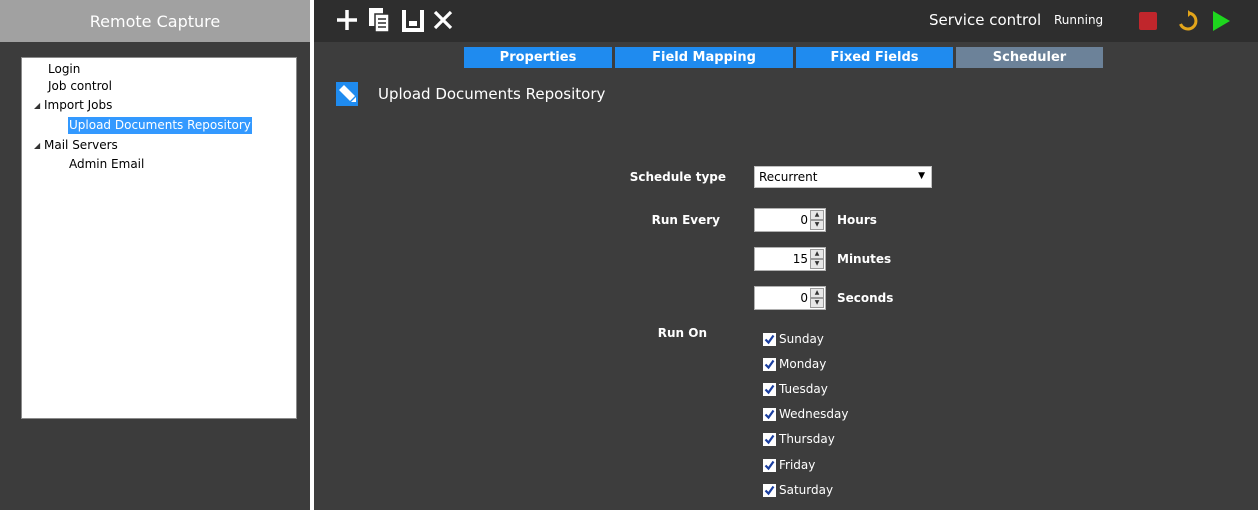 The width and height of the screenshot is (1258, 510). I want to click on copy-icon, so click(379, 20).